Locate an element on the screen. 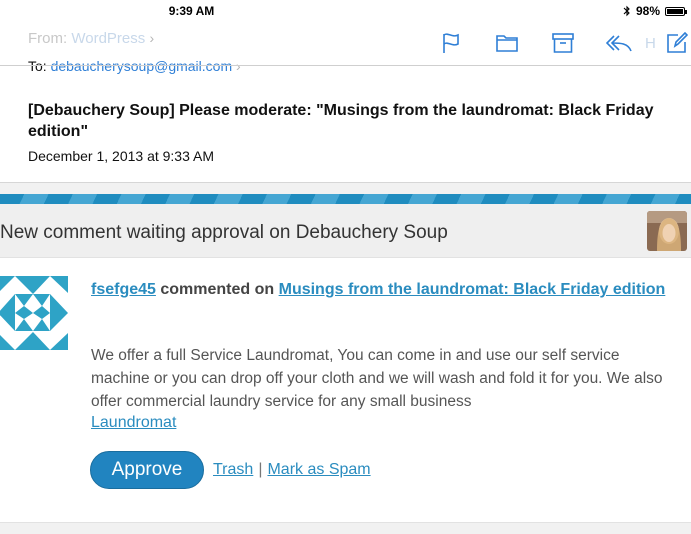  from-value: WordPress is located at coordinates (108, 38).